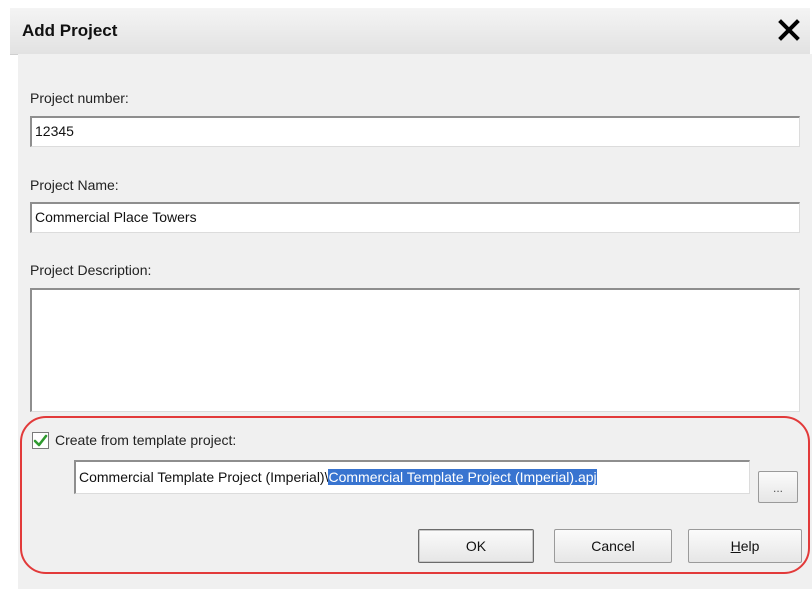  What do you see at coordinates (204, 477) in the screenshot?
I see `template-path-prefix: Commercial Template Project (Imperial)\` at bounding box center [204, 477].